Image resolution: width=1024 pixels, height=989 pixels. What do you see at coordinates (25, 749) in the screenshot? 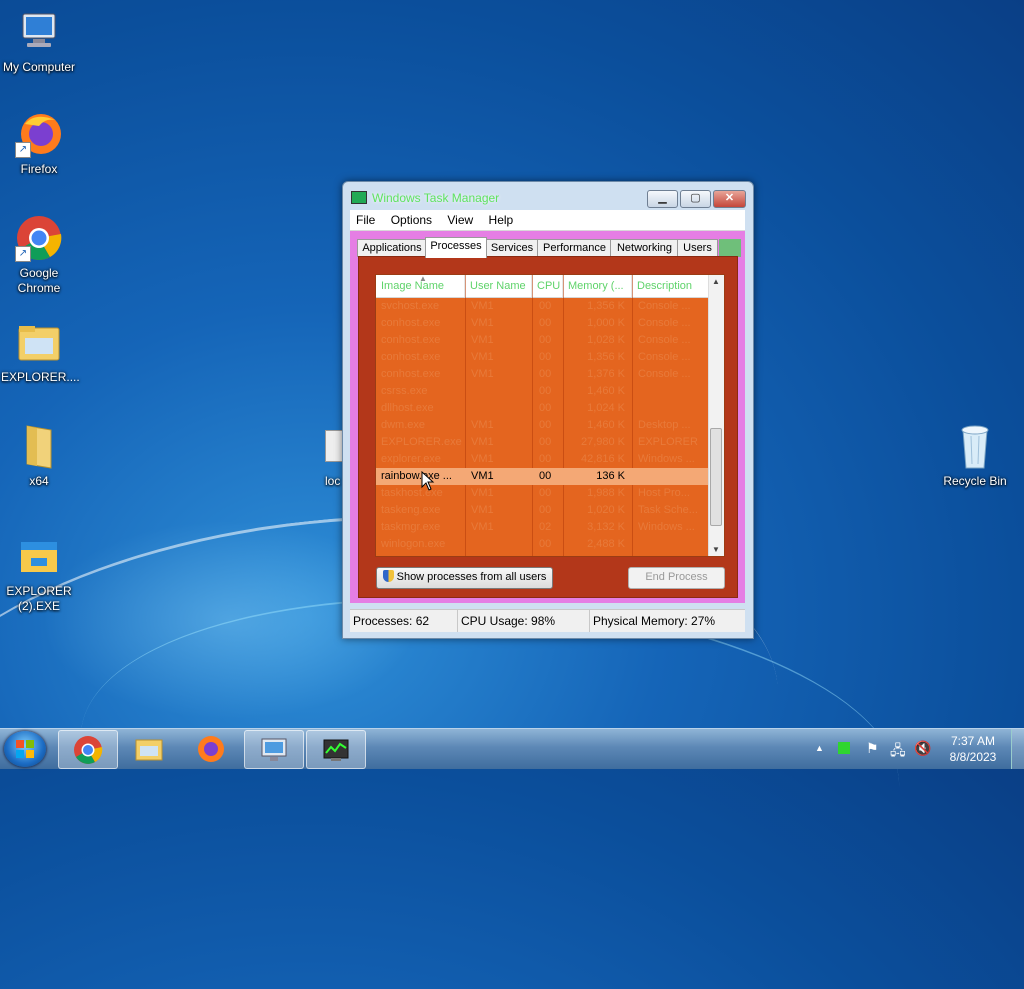
I see `start-button` at bounding box center [25, 749].